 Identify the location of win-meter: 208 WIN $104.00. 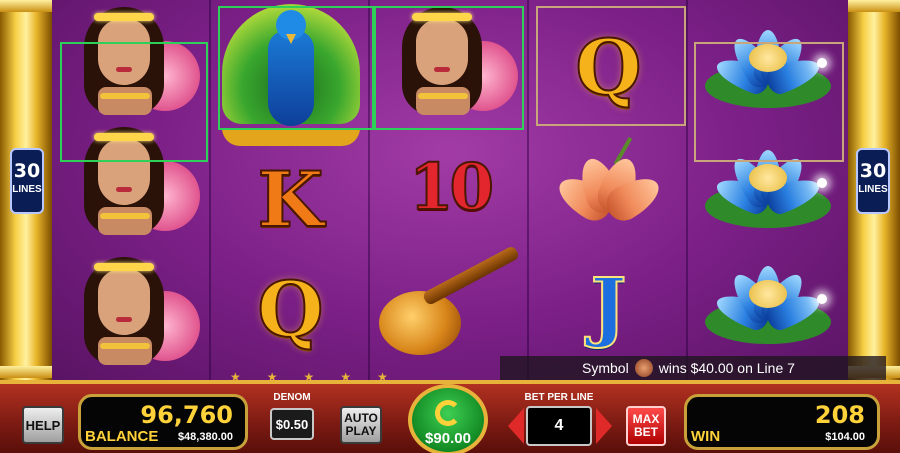
(782, 422).